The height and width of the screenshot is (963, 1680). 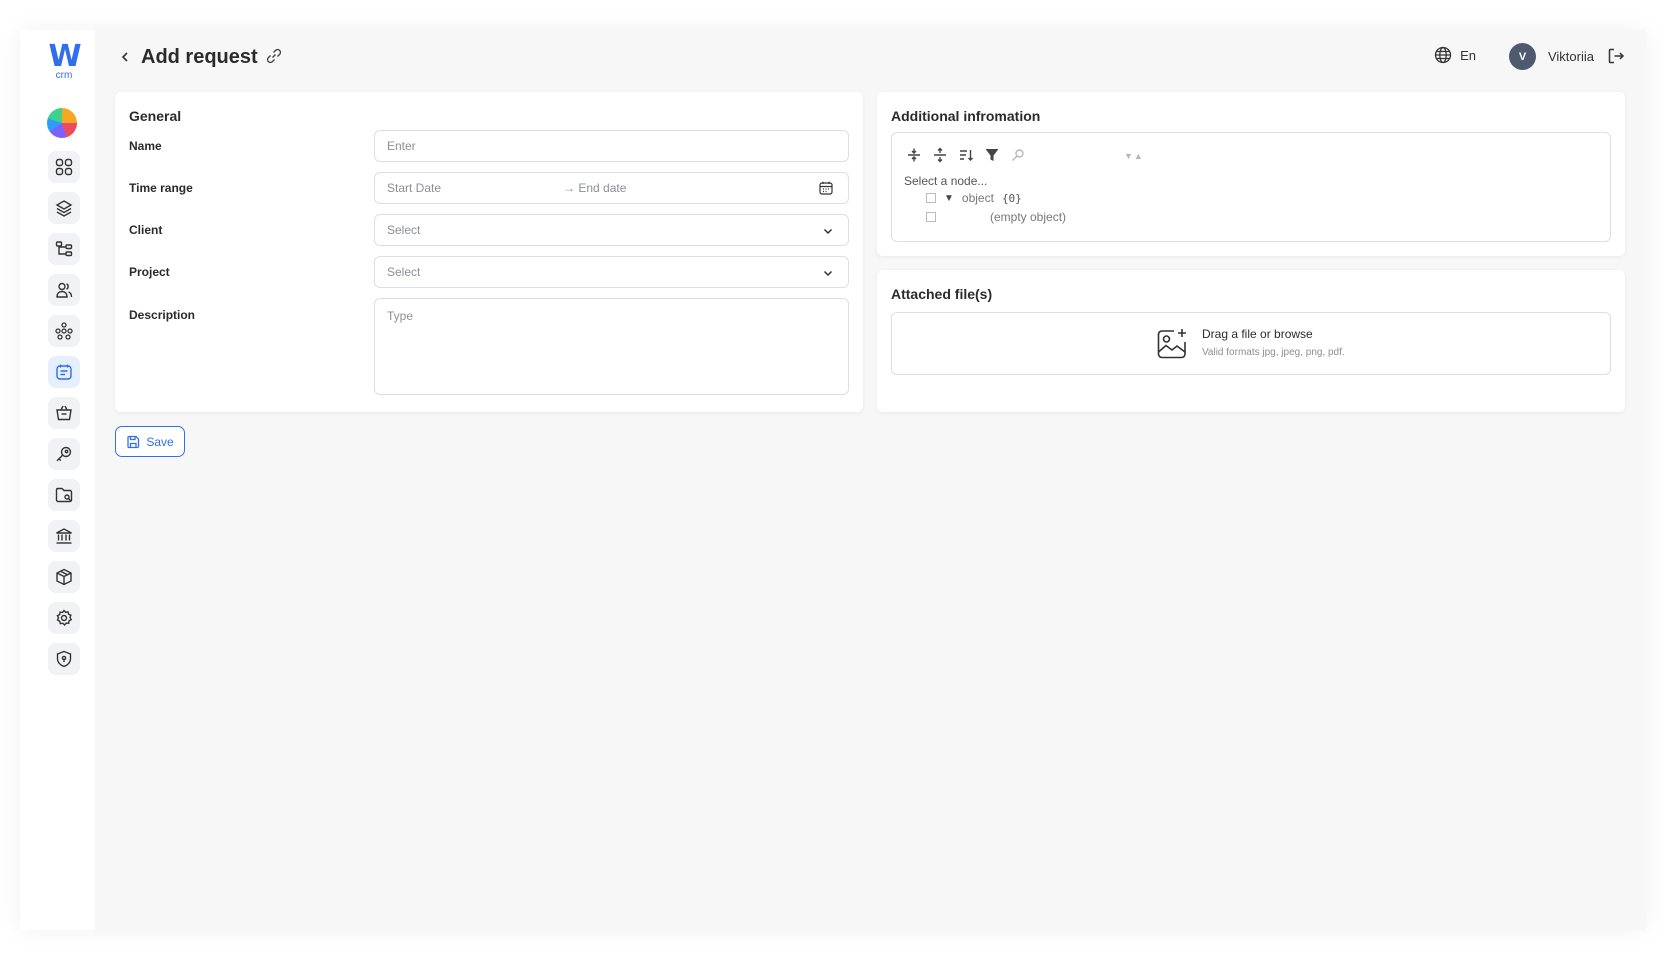 I want to click on sidebar-item-files, so click(x=64, y=495).